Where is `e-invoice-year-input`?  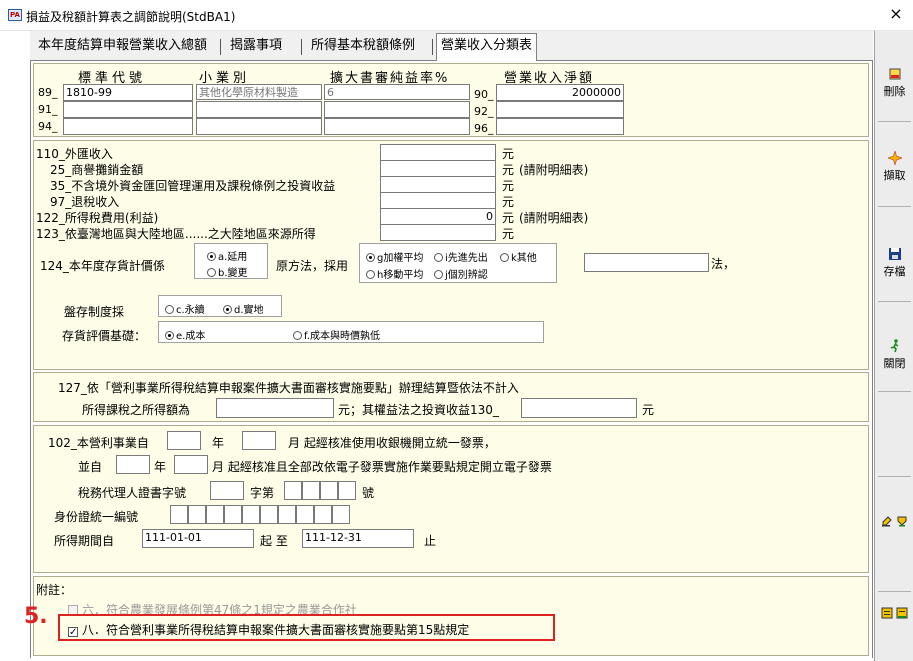 e-invoice-year-input is located at coordinates (133, 464).